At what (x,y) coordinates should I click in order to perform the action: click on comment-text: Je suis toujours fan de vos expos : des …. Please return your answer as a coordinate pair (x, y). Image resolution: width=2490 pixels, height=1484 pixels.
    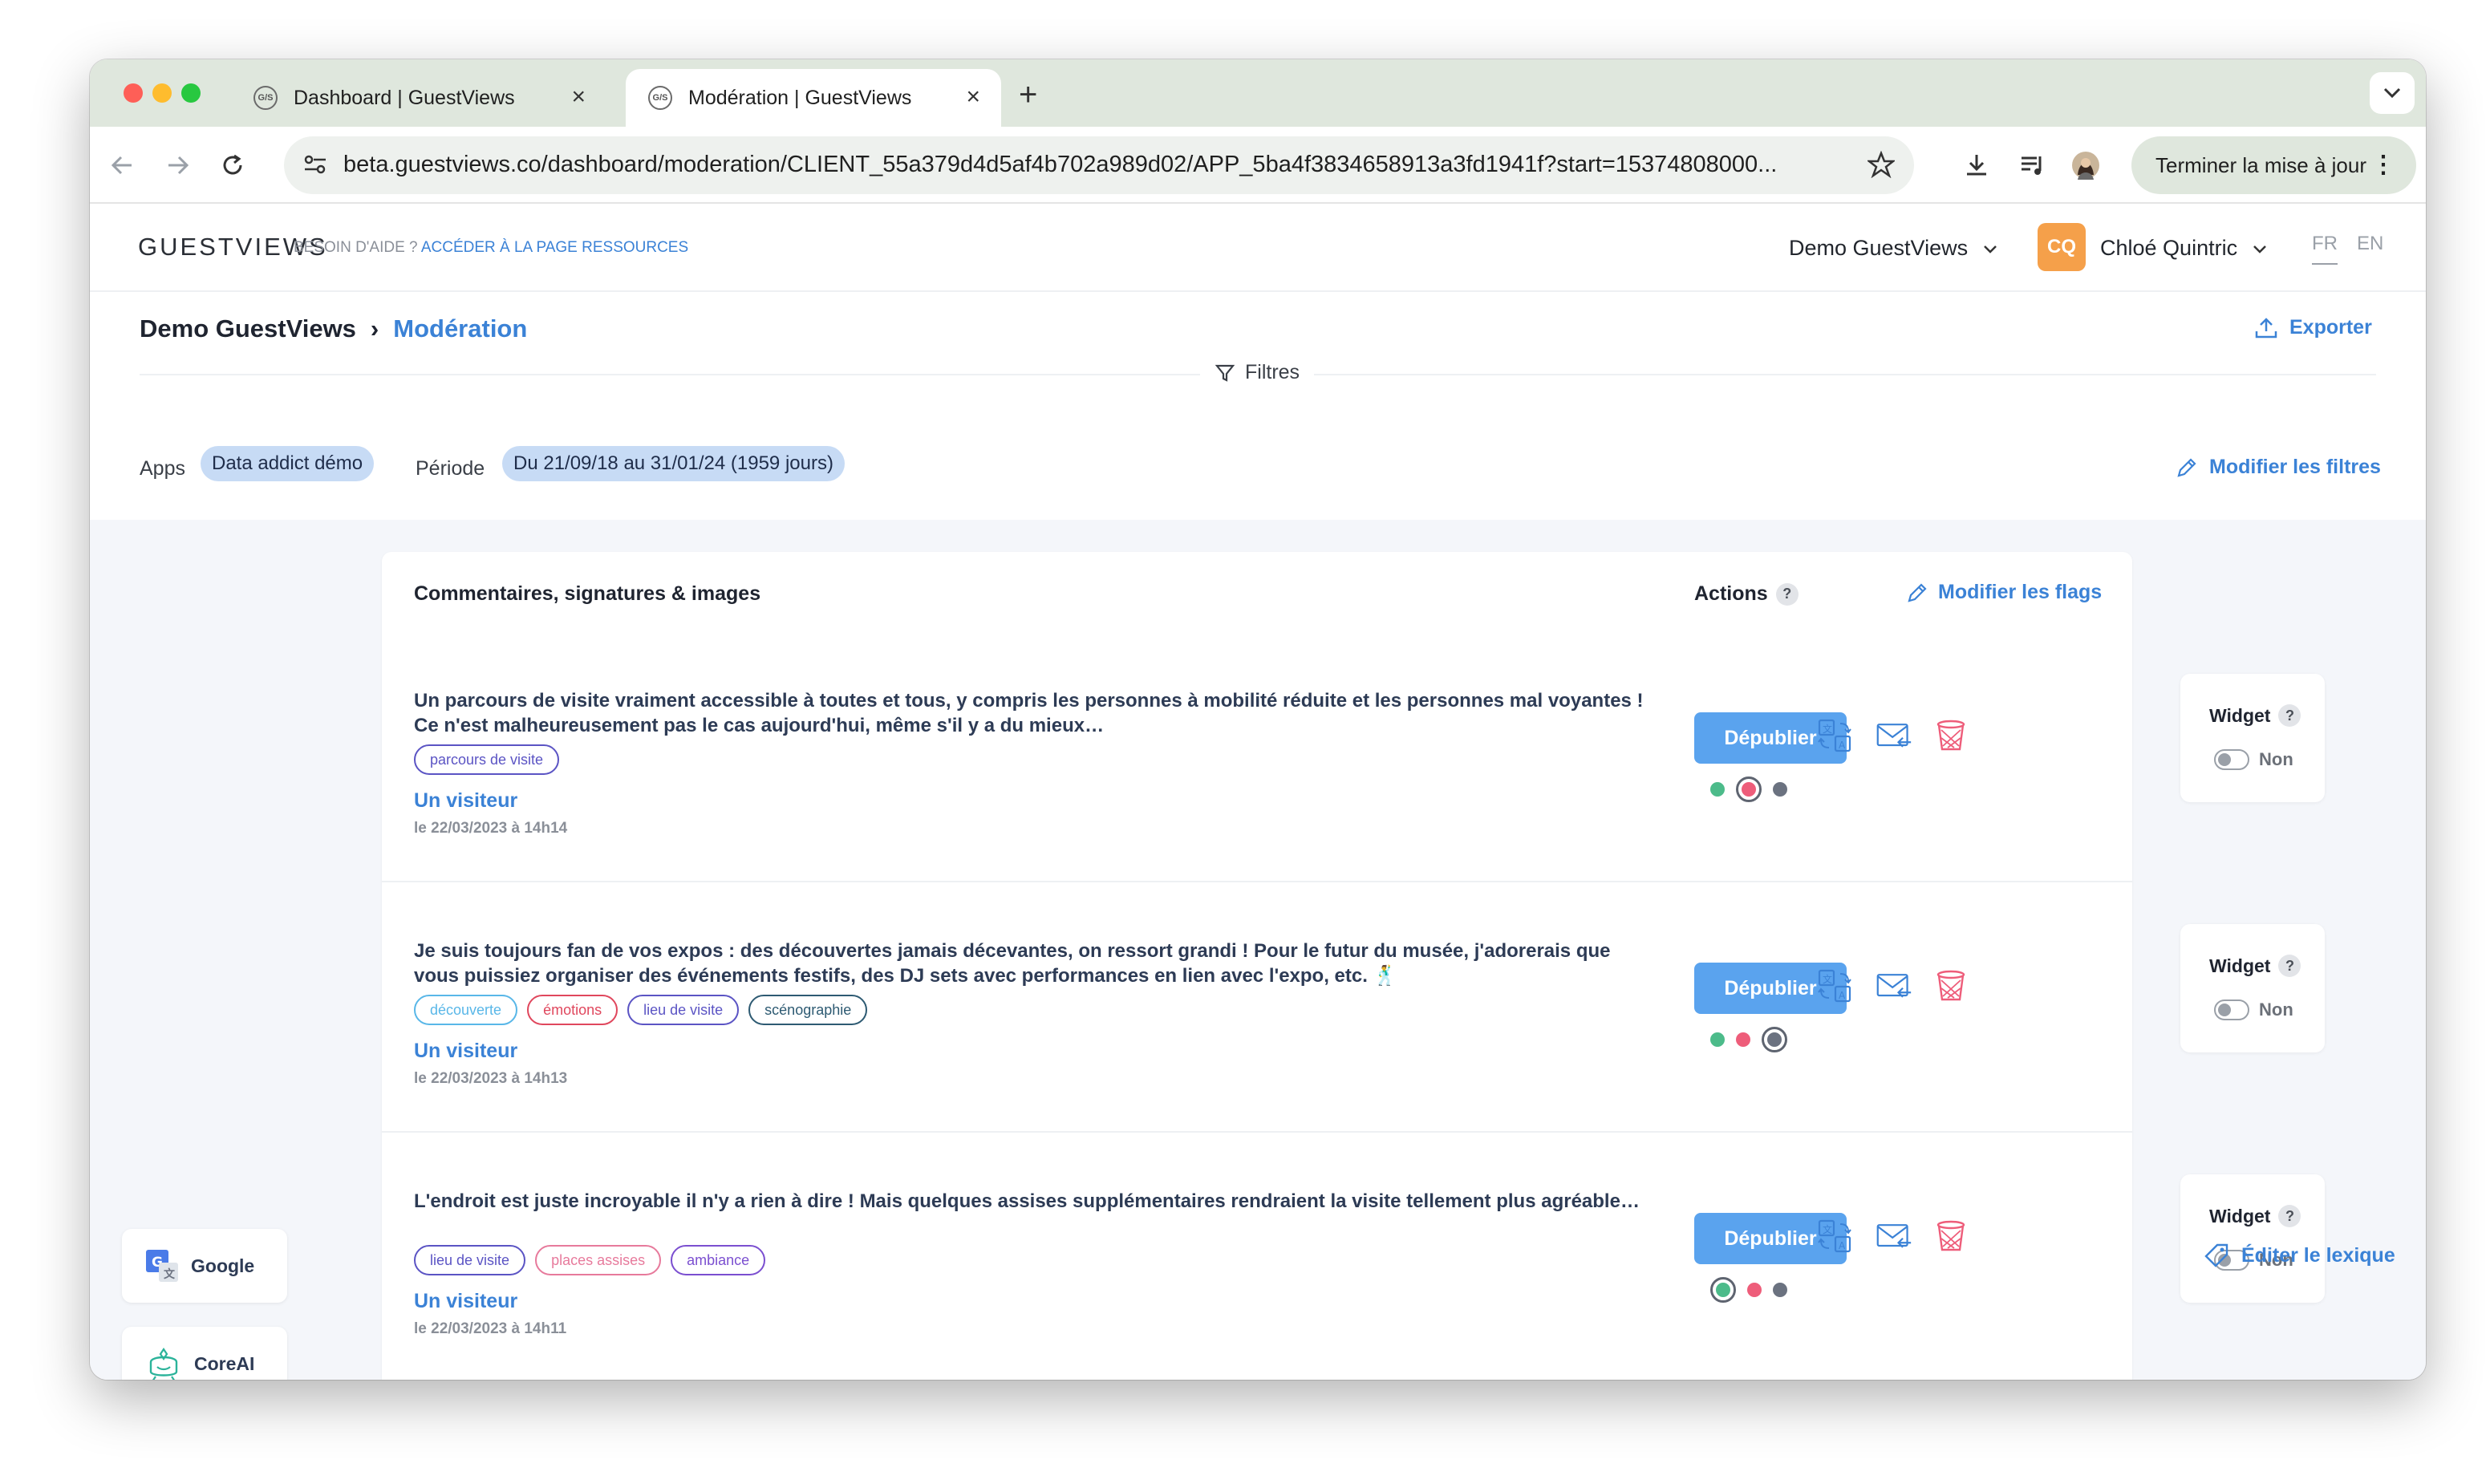
    Looking at the image, I should click on (1012, 964).